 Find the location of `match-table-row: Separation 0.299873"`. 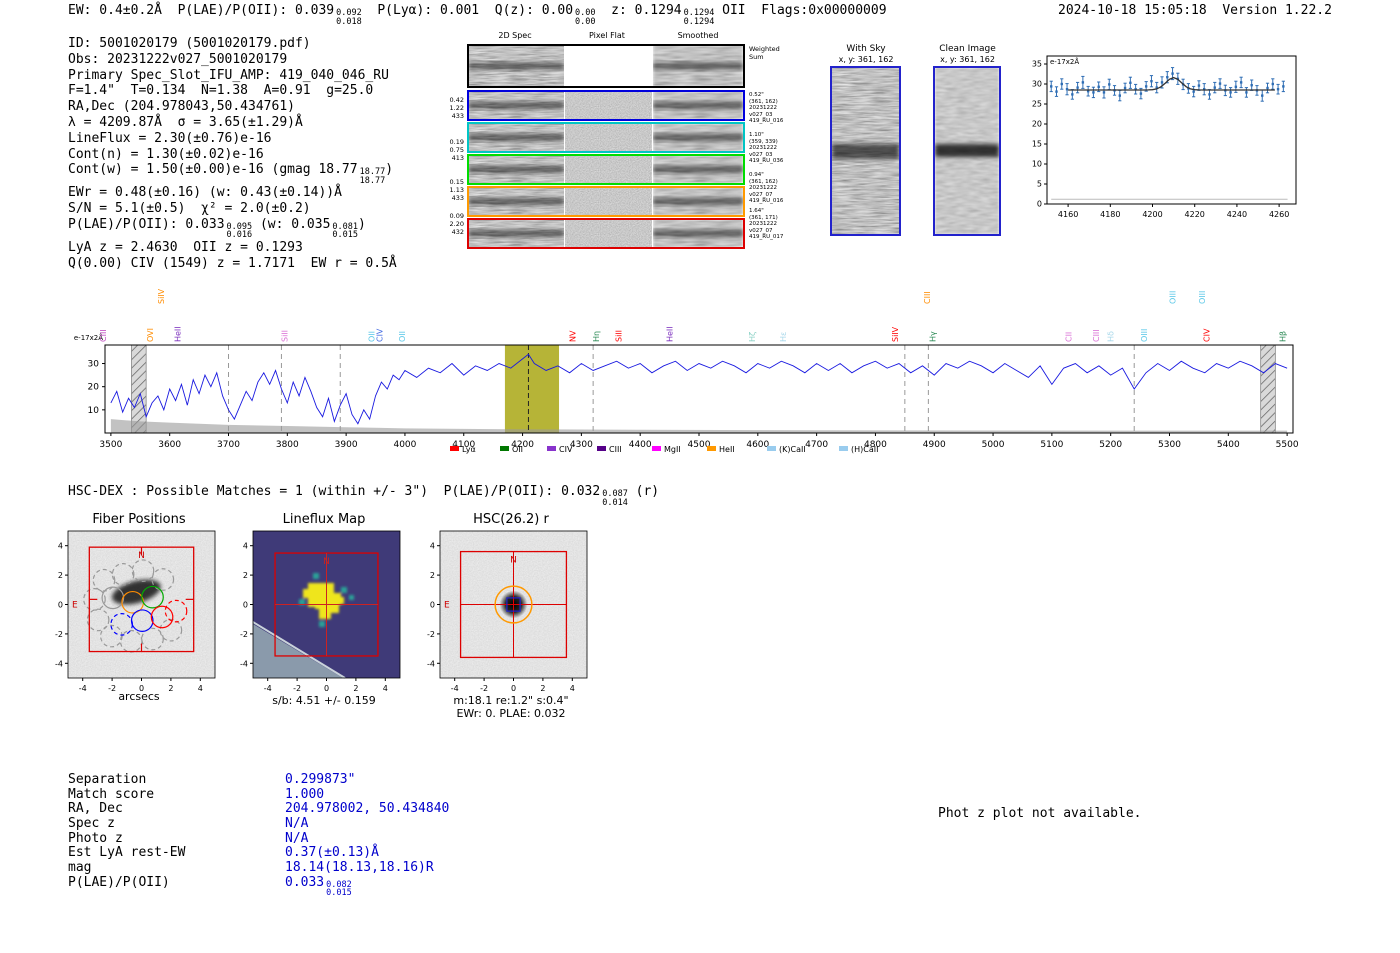

match-table-row: Separation 0.299873" is located at coordinates (211, 779).